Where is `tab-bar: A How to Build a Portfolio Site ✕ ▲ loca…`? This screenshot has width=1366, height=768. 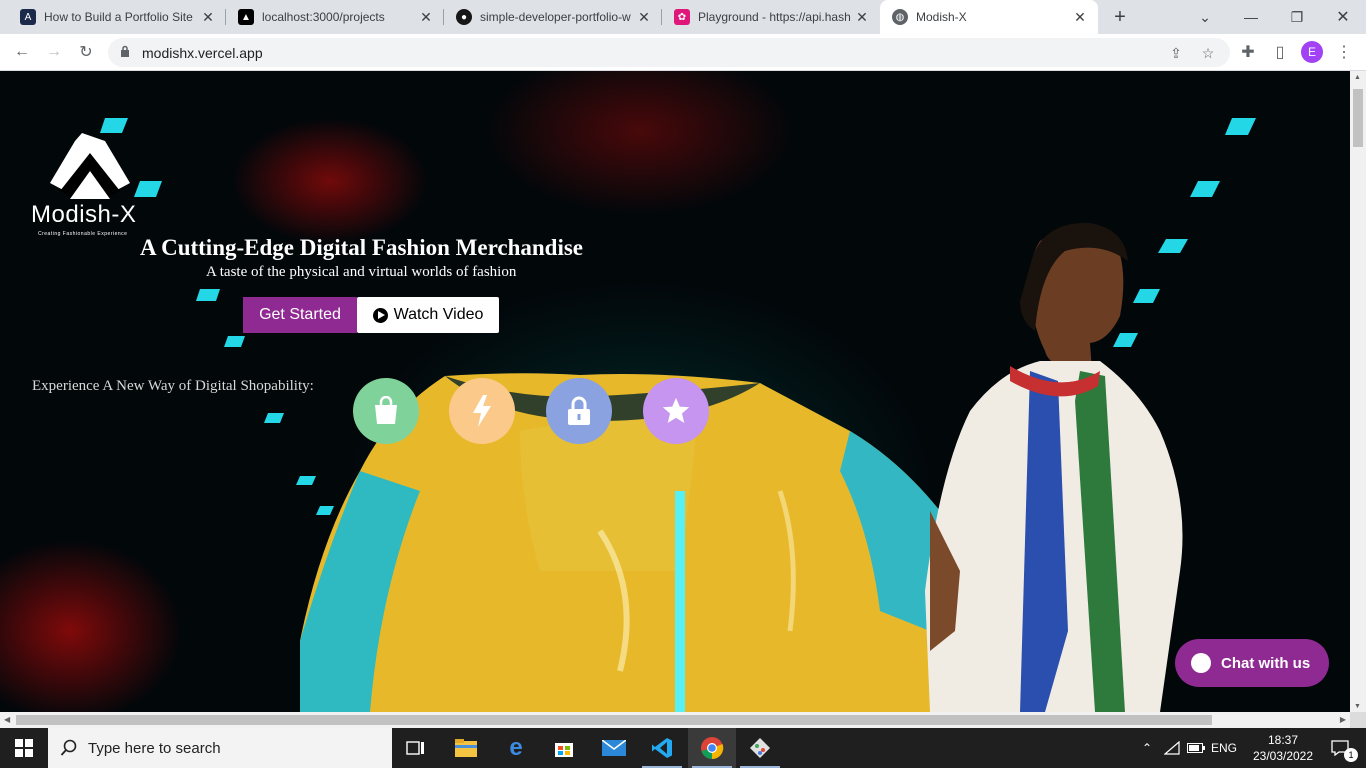 tab-bar: A How to Build a Portfolio Site ✕ ▲ loca… is located at coordinates (683, 17).